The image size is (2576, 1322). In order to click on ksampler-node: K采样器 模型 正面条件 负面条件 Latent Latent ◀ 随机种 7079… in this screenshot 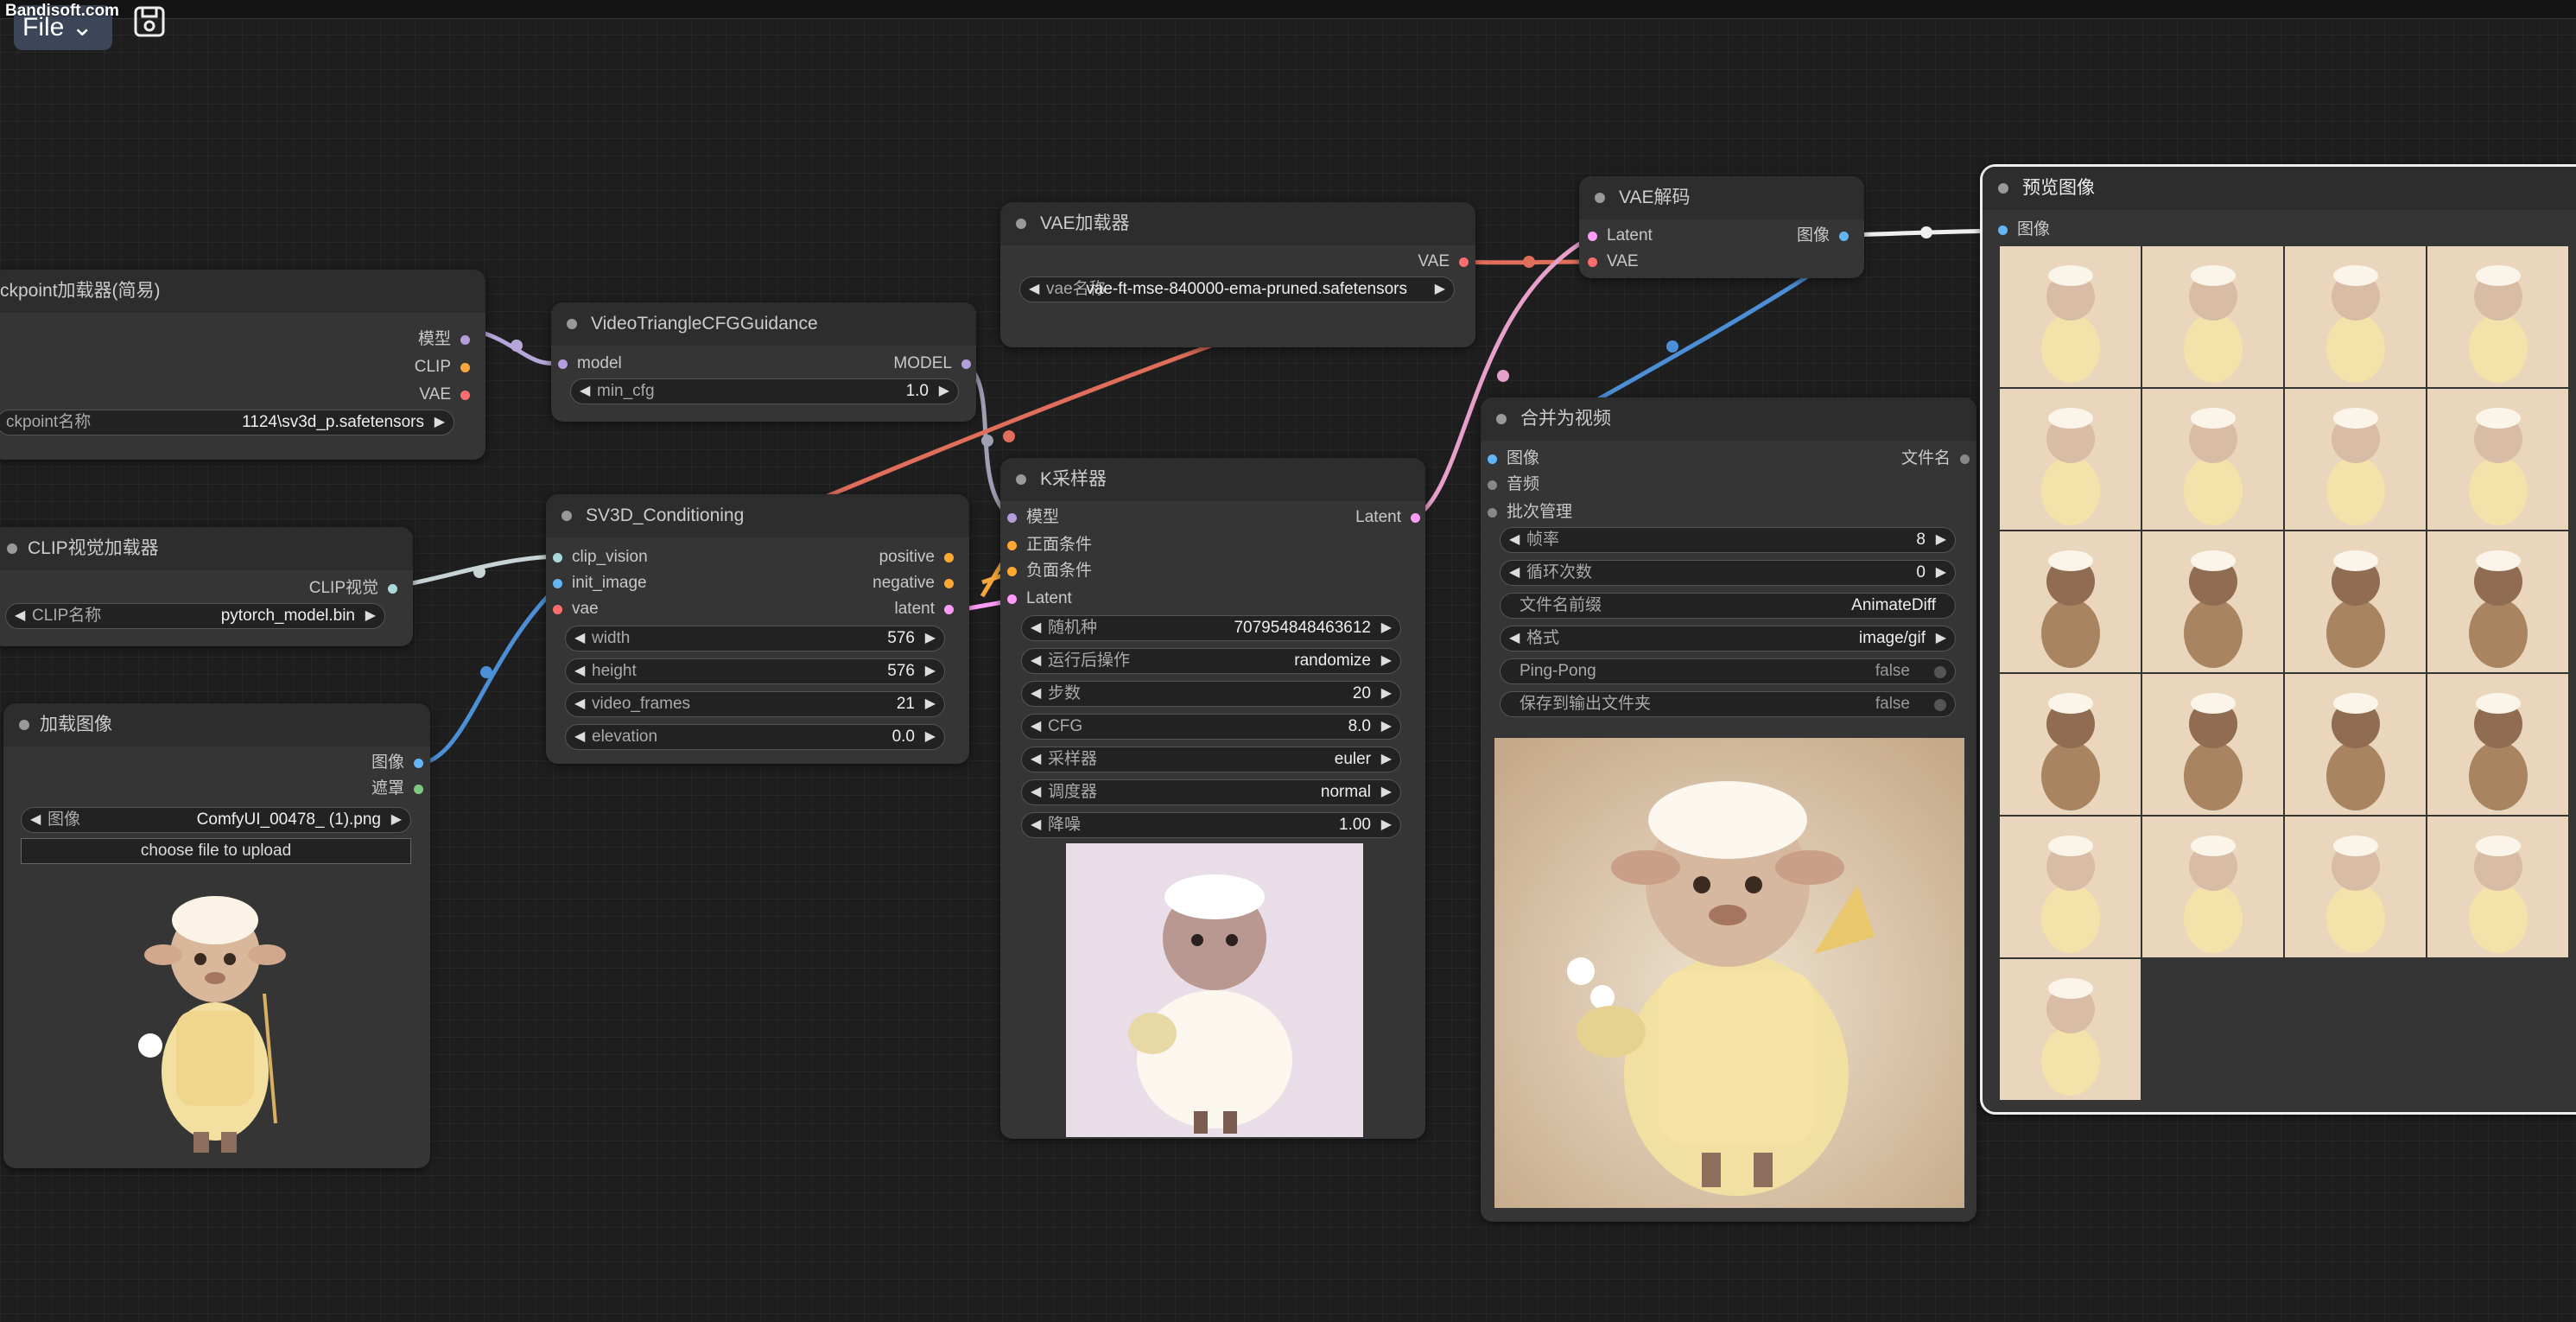, I will do `click(1212, 798)`.